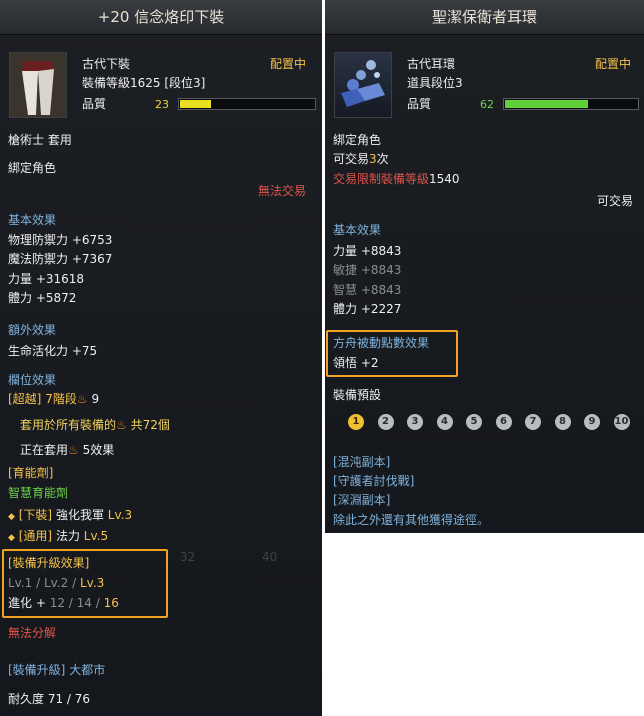 The image size is (644, 716). Describe the element at coordinates (382, 159) in the screenshot. I see `trade-count-suffix: 次` at that location.